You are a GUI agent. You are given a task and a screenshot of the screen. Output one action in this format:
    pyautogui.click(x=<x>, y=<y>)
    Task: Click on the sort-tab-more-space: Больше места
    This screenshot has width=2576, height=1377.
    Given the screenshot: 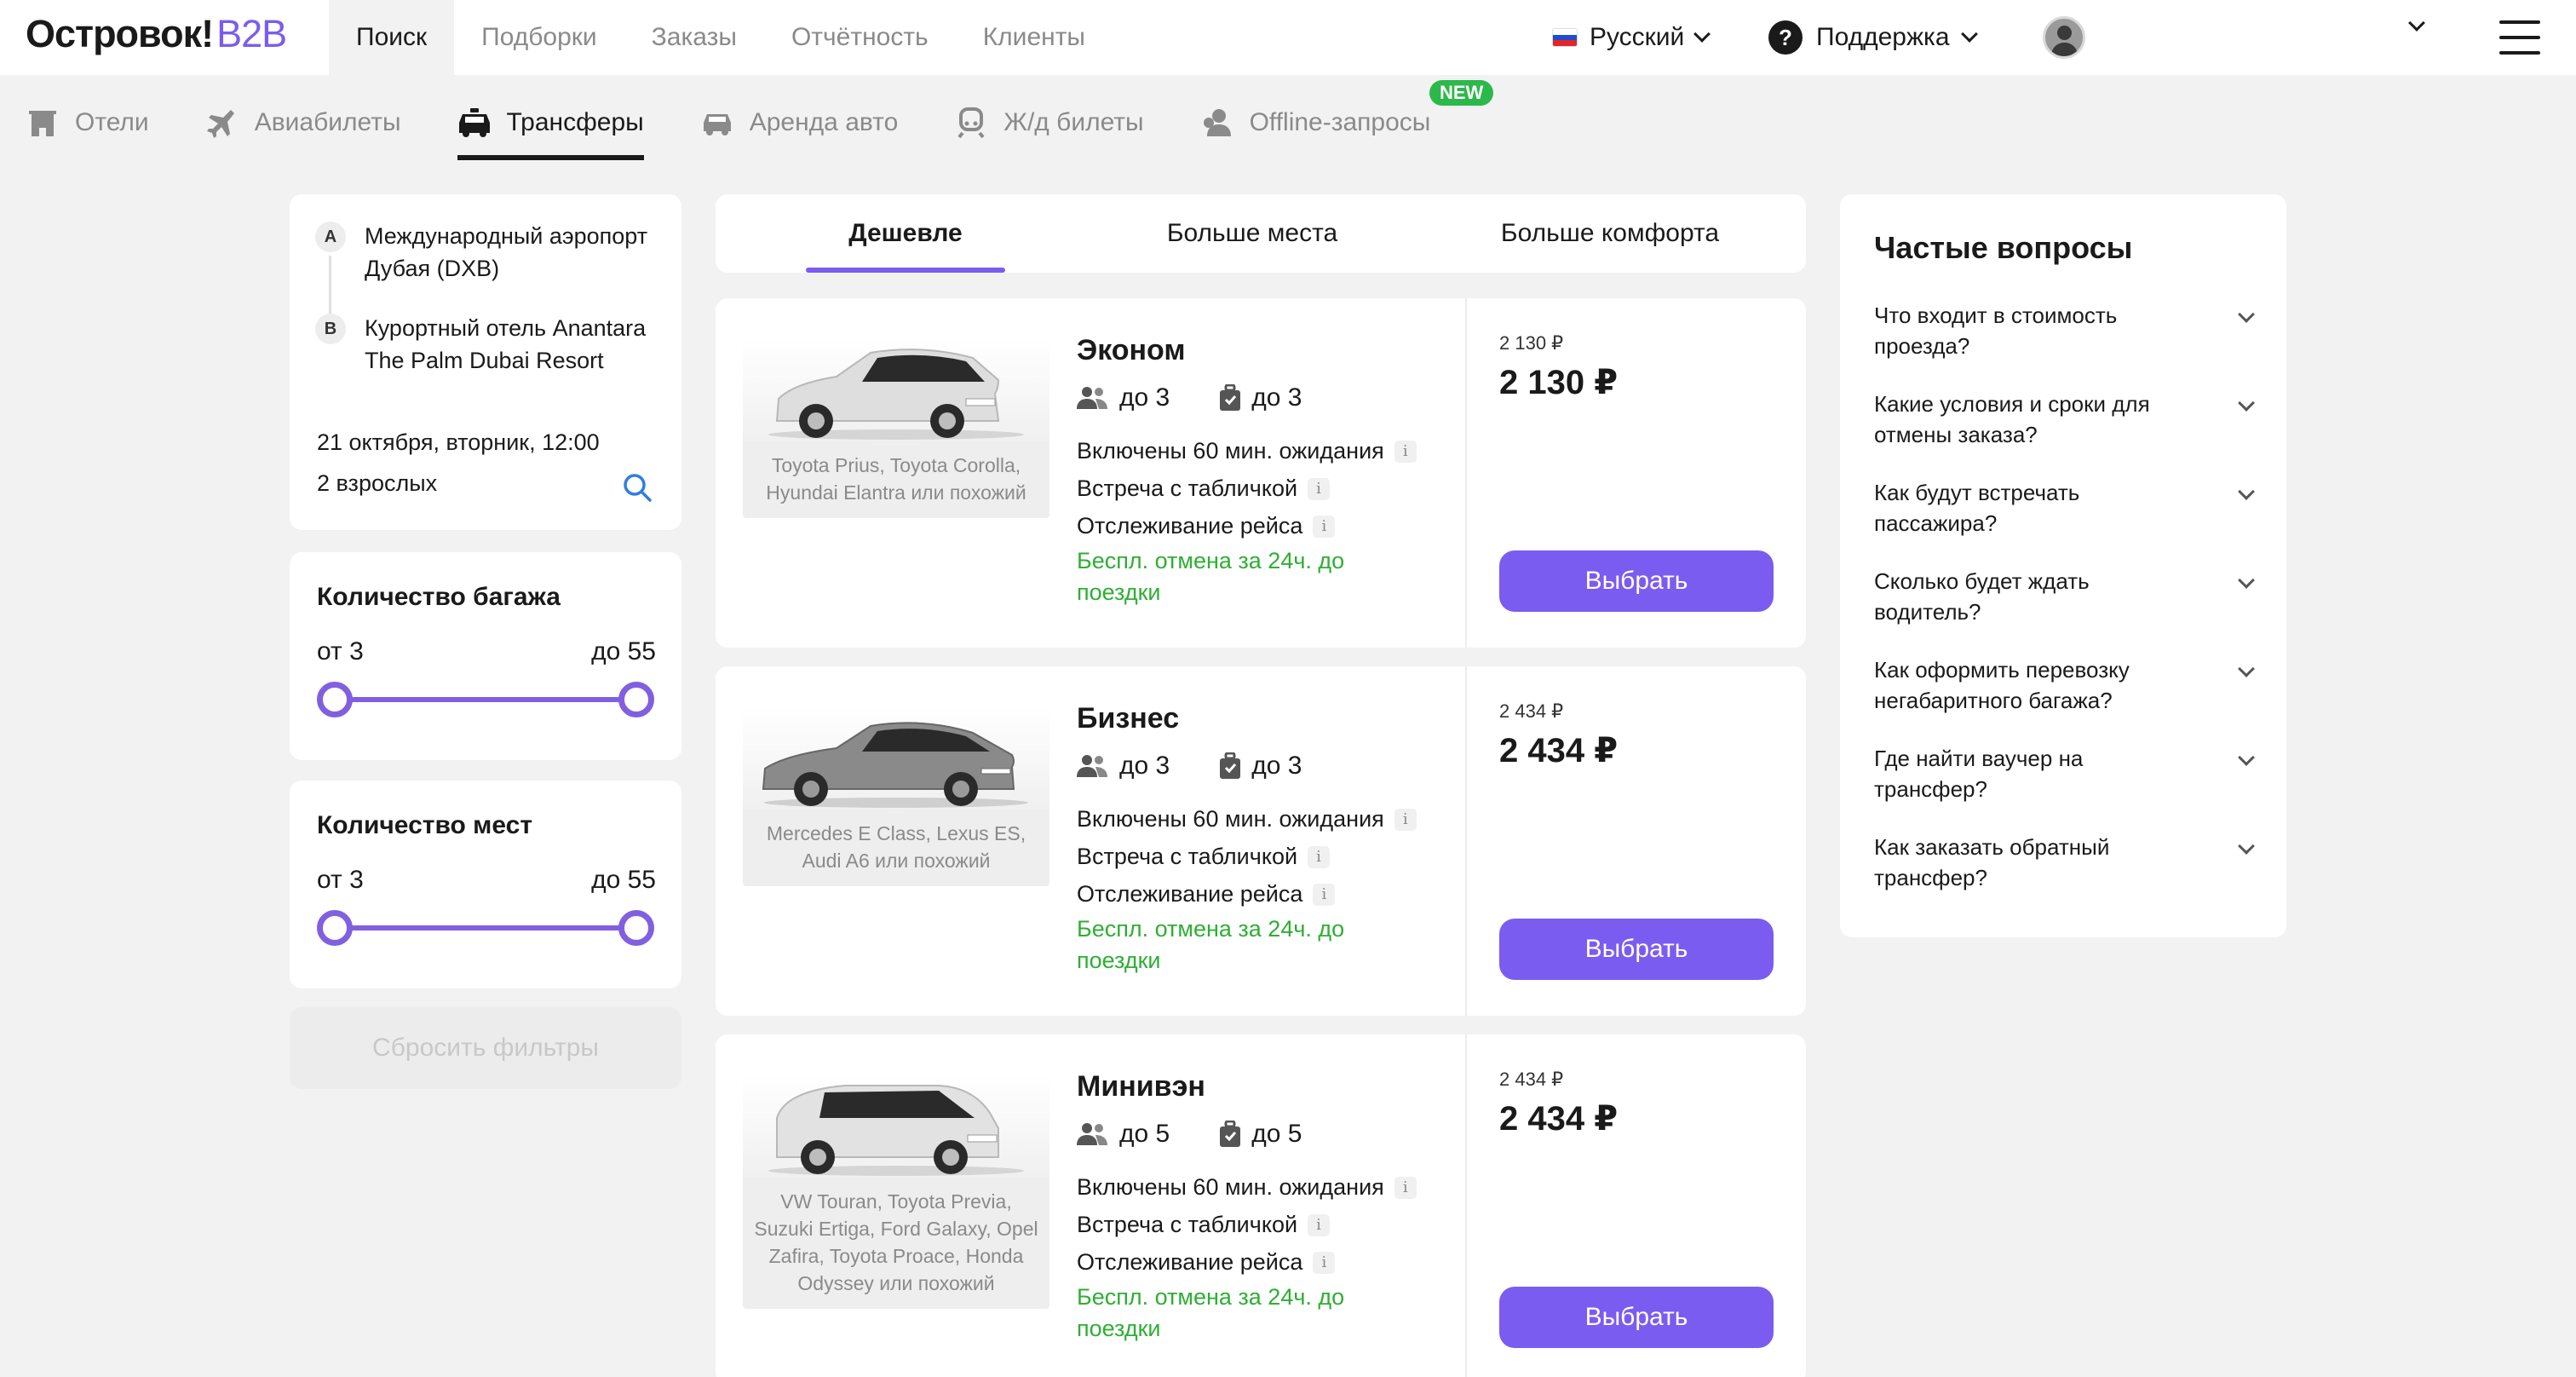 What is the action you would take?
    pyautogui.click(x=1252, y=234)
    